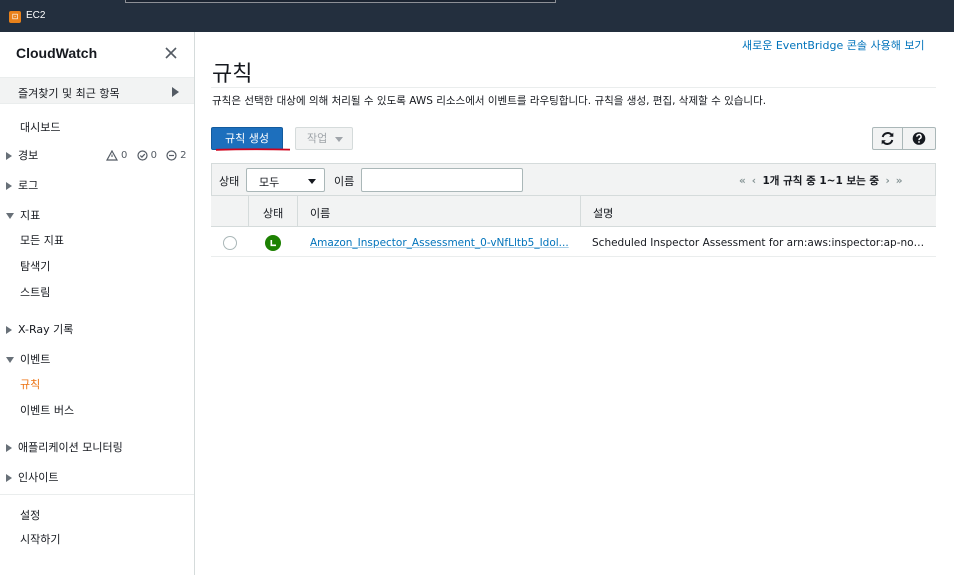  Describe the element at coordinates (35, 15) in the screenshot. I see `service-shortcut-ec2: EC2` at that location.